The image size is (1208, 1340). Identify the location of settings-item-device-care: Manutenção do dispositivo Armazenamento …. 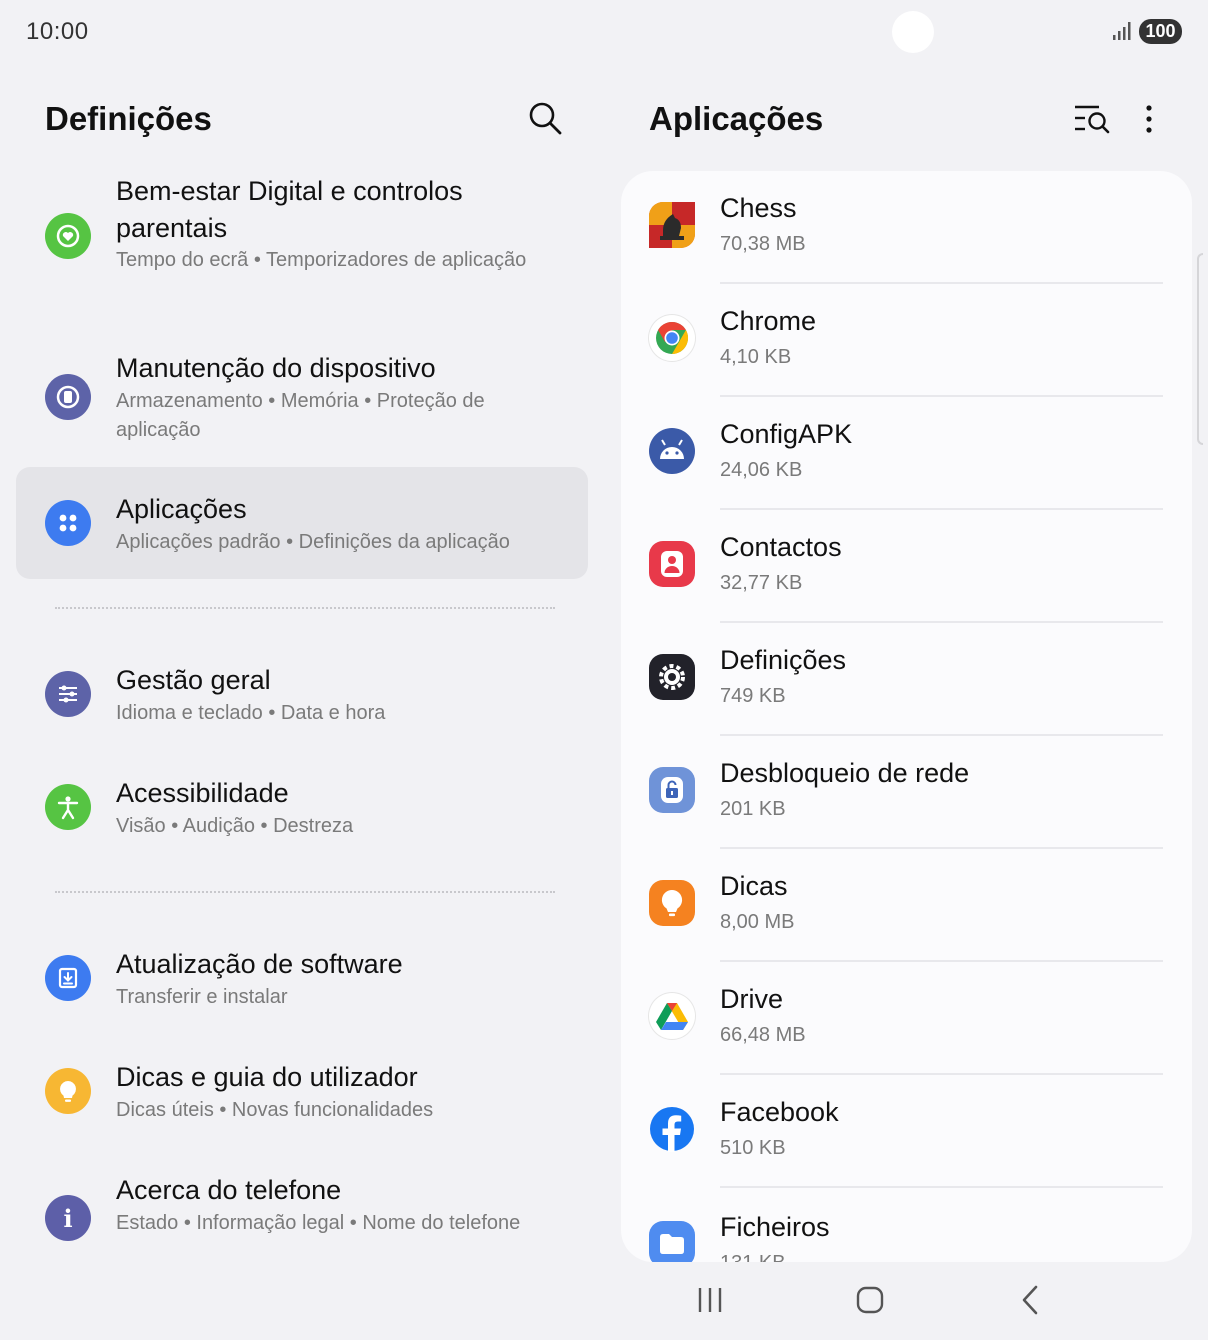
(302, 400).